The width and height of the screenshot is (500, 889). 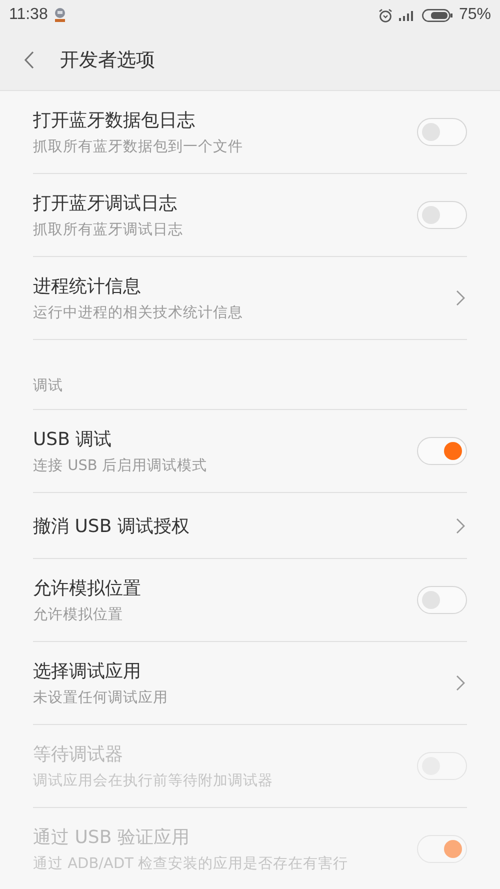 What do you see at coordinates (28, 15) in the screenshot?
I see `clock-time: 11:38` at bounding box center [28, 15].